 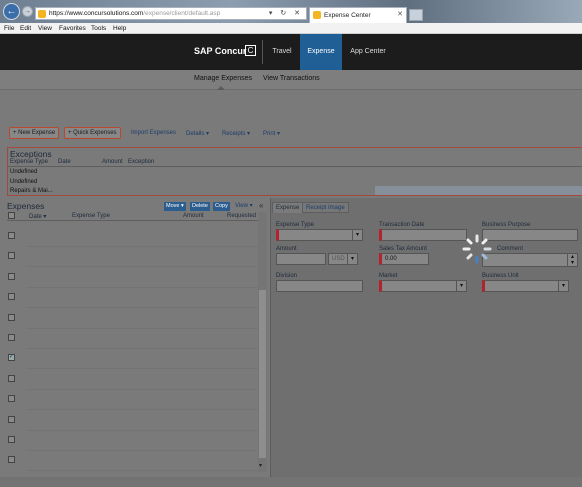 I want to click on forward-arrow-icon: →, so click(x=27, y=11).